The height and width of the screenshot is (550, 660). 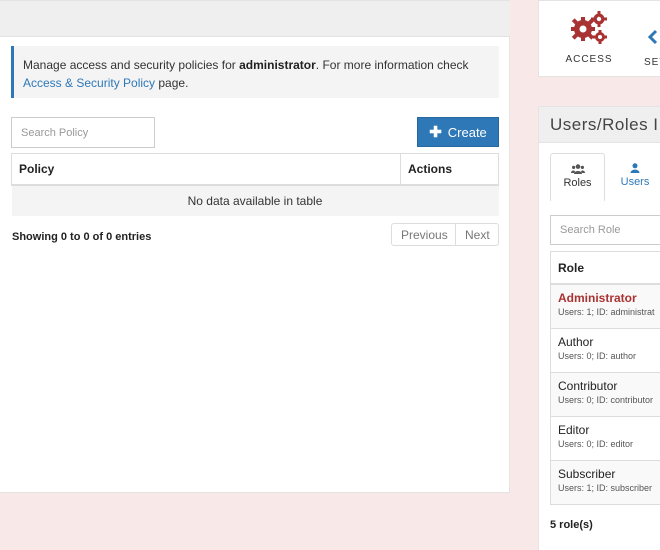 I want to click on role-meta: Users: 1; ID: subscriber, so click(x=605, y=488).